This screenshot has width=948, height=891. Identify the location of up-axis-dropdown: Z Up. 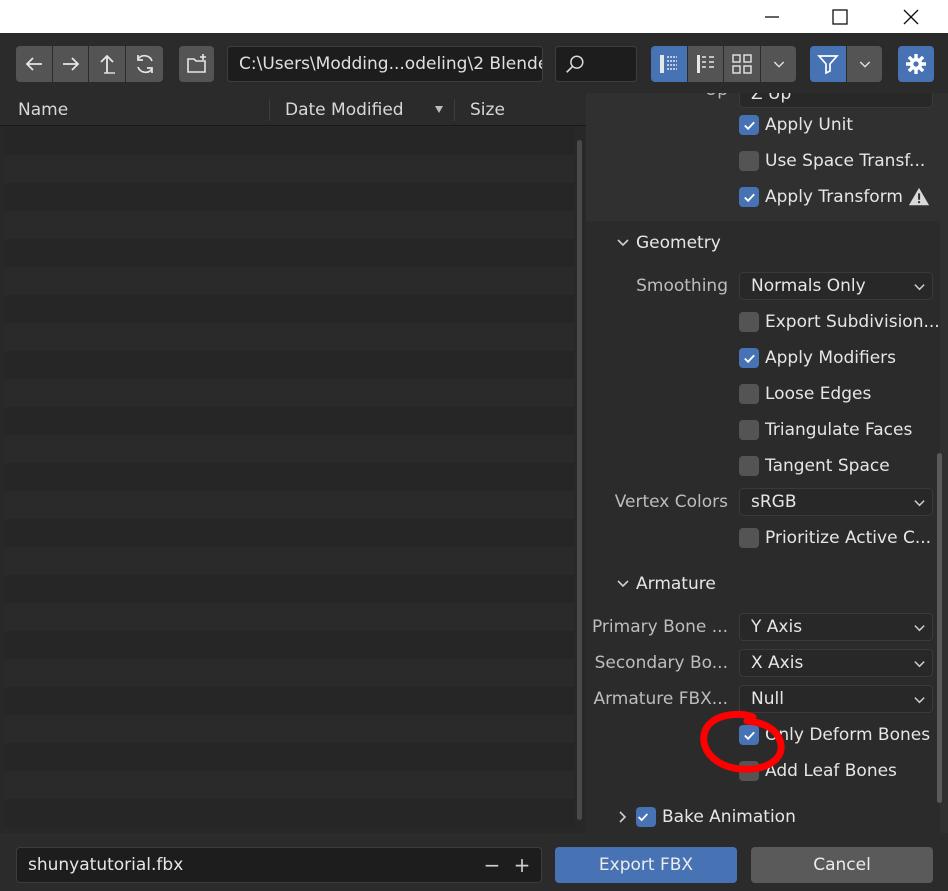
(836, 100).